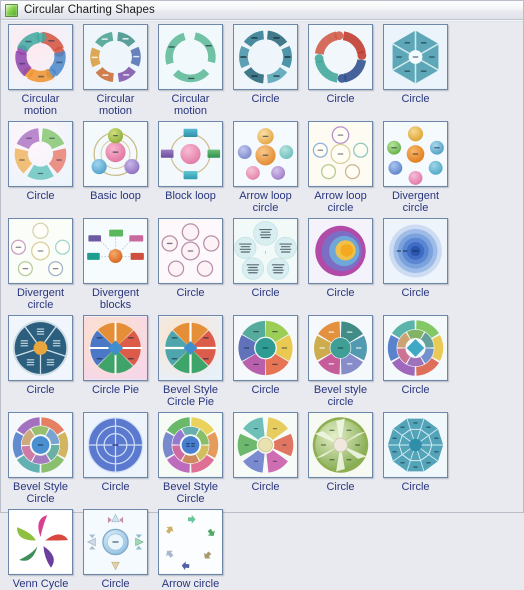 The image size is (524, 590). What do you see at coordinates (415, 445) in the screenshot?
I see `shape-thumbnail-polygon-web-teal` at bounding box center [415, 445].